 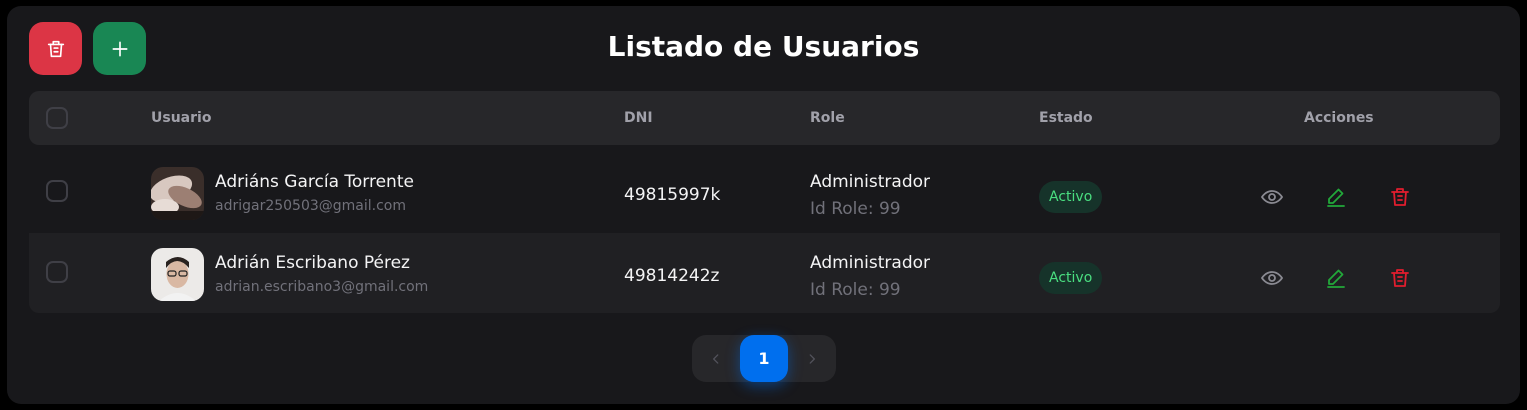 I want to click on pagination-next-button, so click(x=812, y=358).